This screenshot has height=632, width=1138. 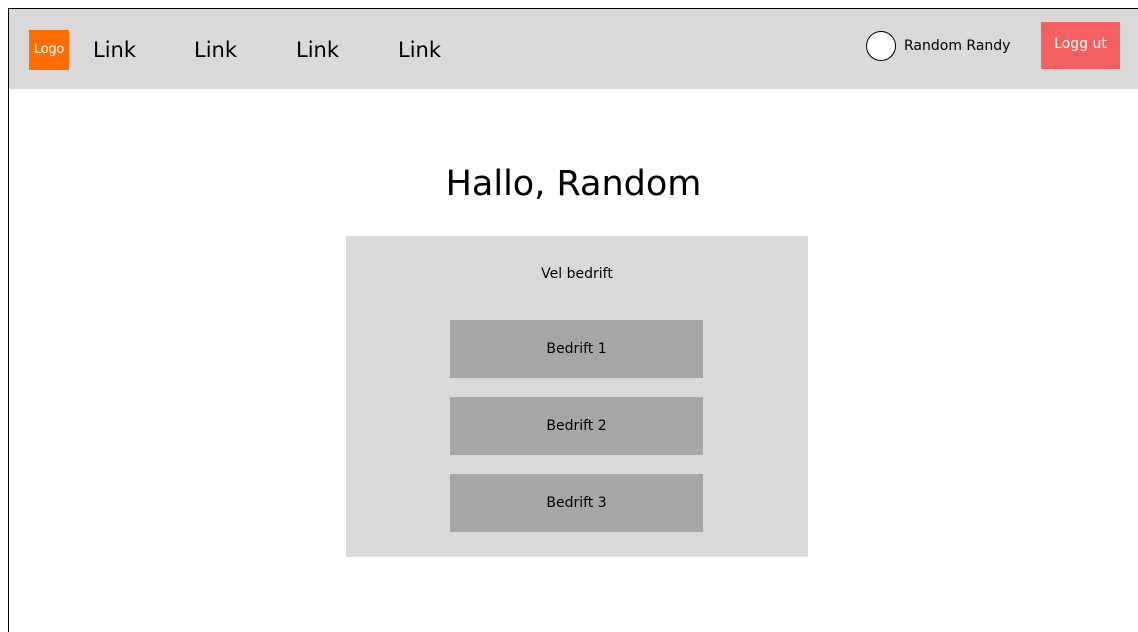 I want to click on company-button-3: Bedrift 3, so click(x=576, y=503).